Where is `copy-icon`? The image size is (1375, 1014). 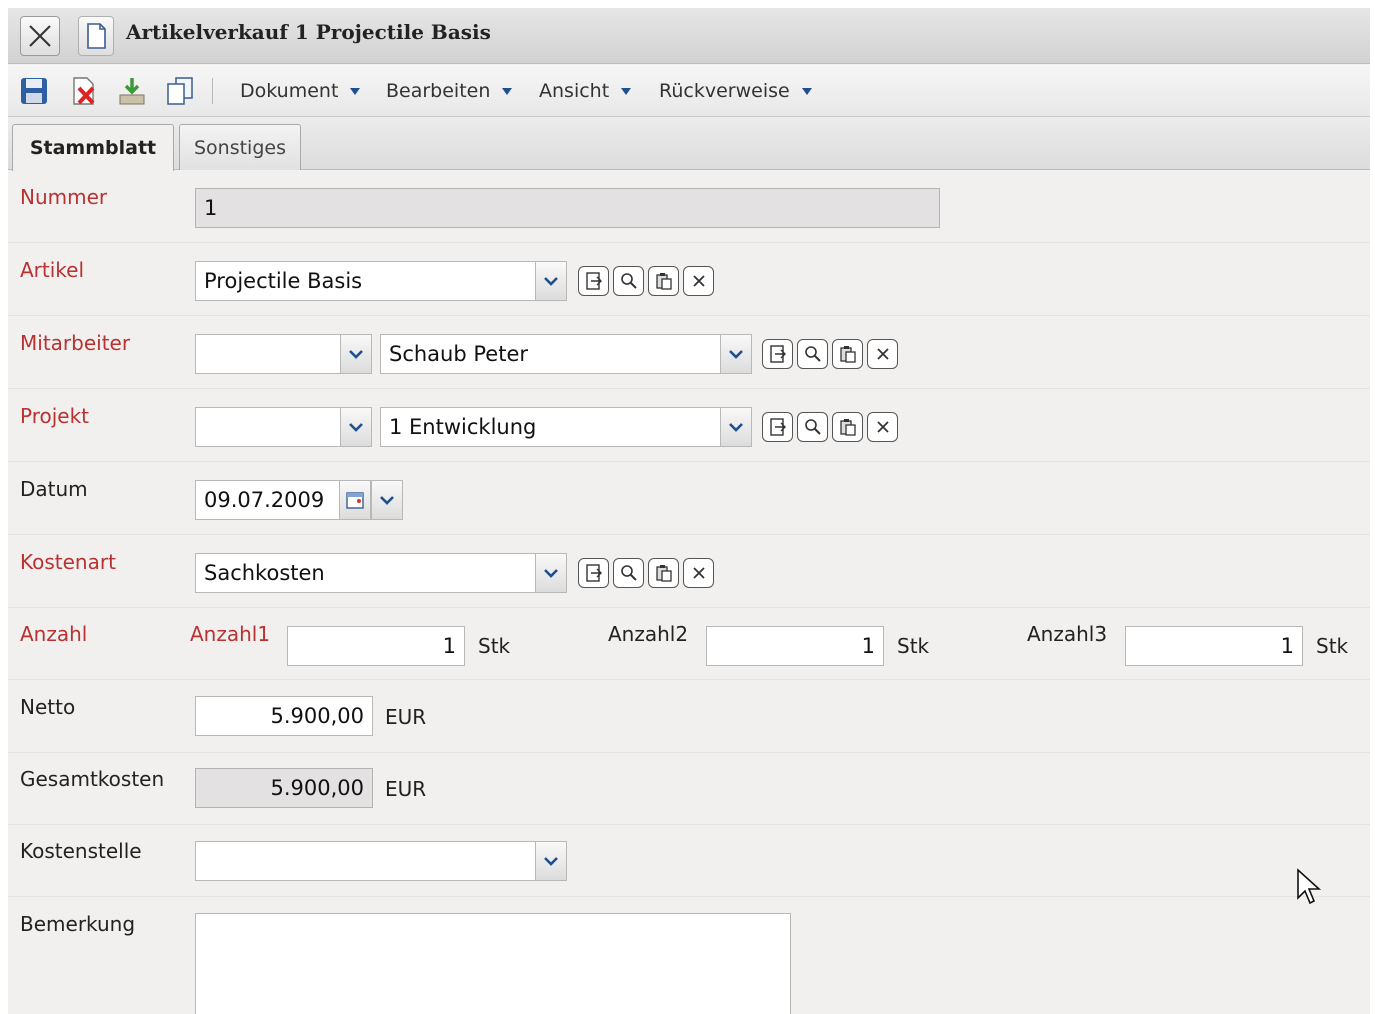
copy-icon is located at coordinates (180, 91).